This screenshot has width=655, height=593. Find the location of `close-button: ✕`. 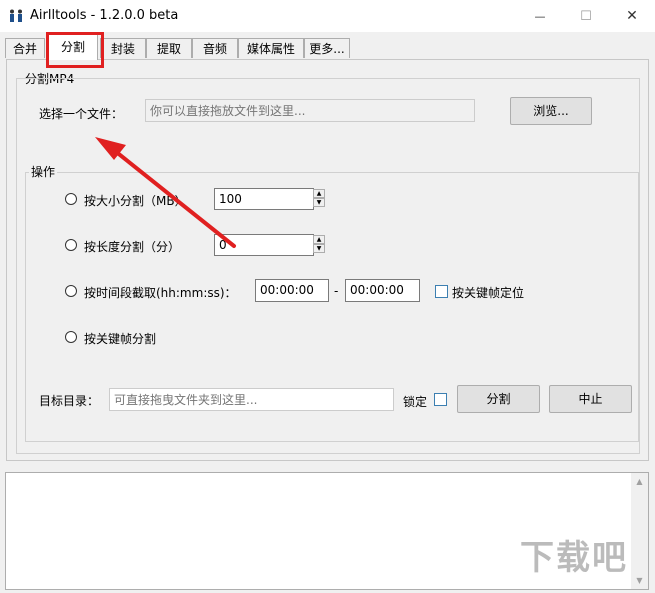

close-button: ✕ is located at coordinates (632, 16).